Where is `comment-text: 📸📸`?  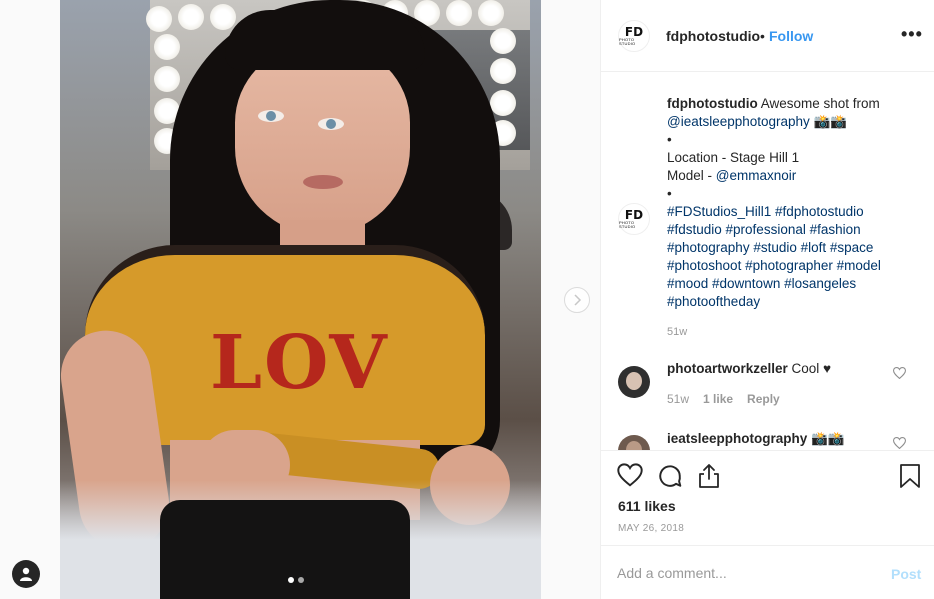 comment-text: 📸📸 is located at coordinates (828, 438).